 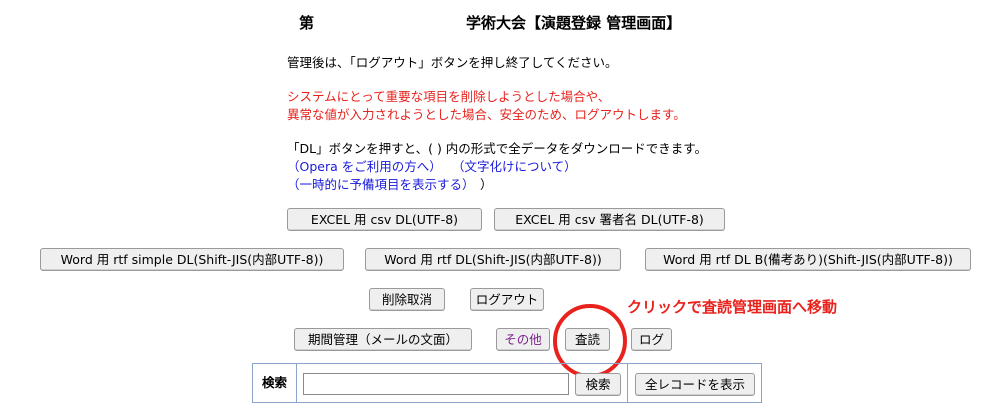 What do you see at coordinates (452, 62) in the screenshot?
I see `logout-instruction: 管理後は、「ログアウト」ボタンを押し終了してください。` at bounding box center [452, 62].